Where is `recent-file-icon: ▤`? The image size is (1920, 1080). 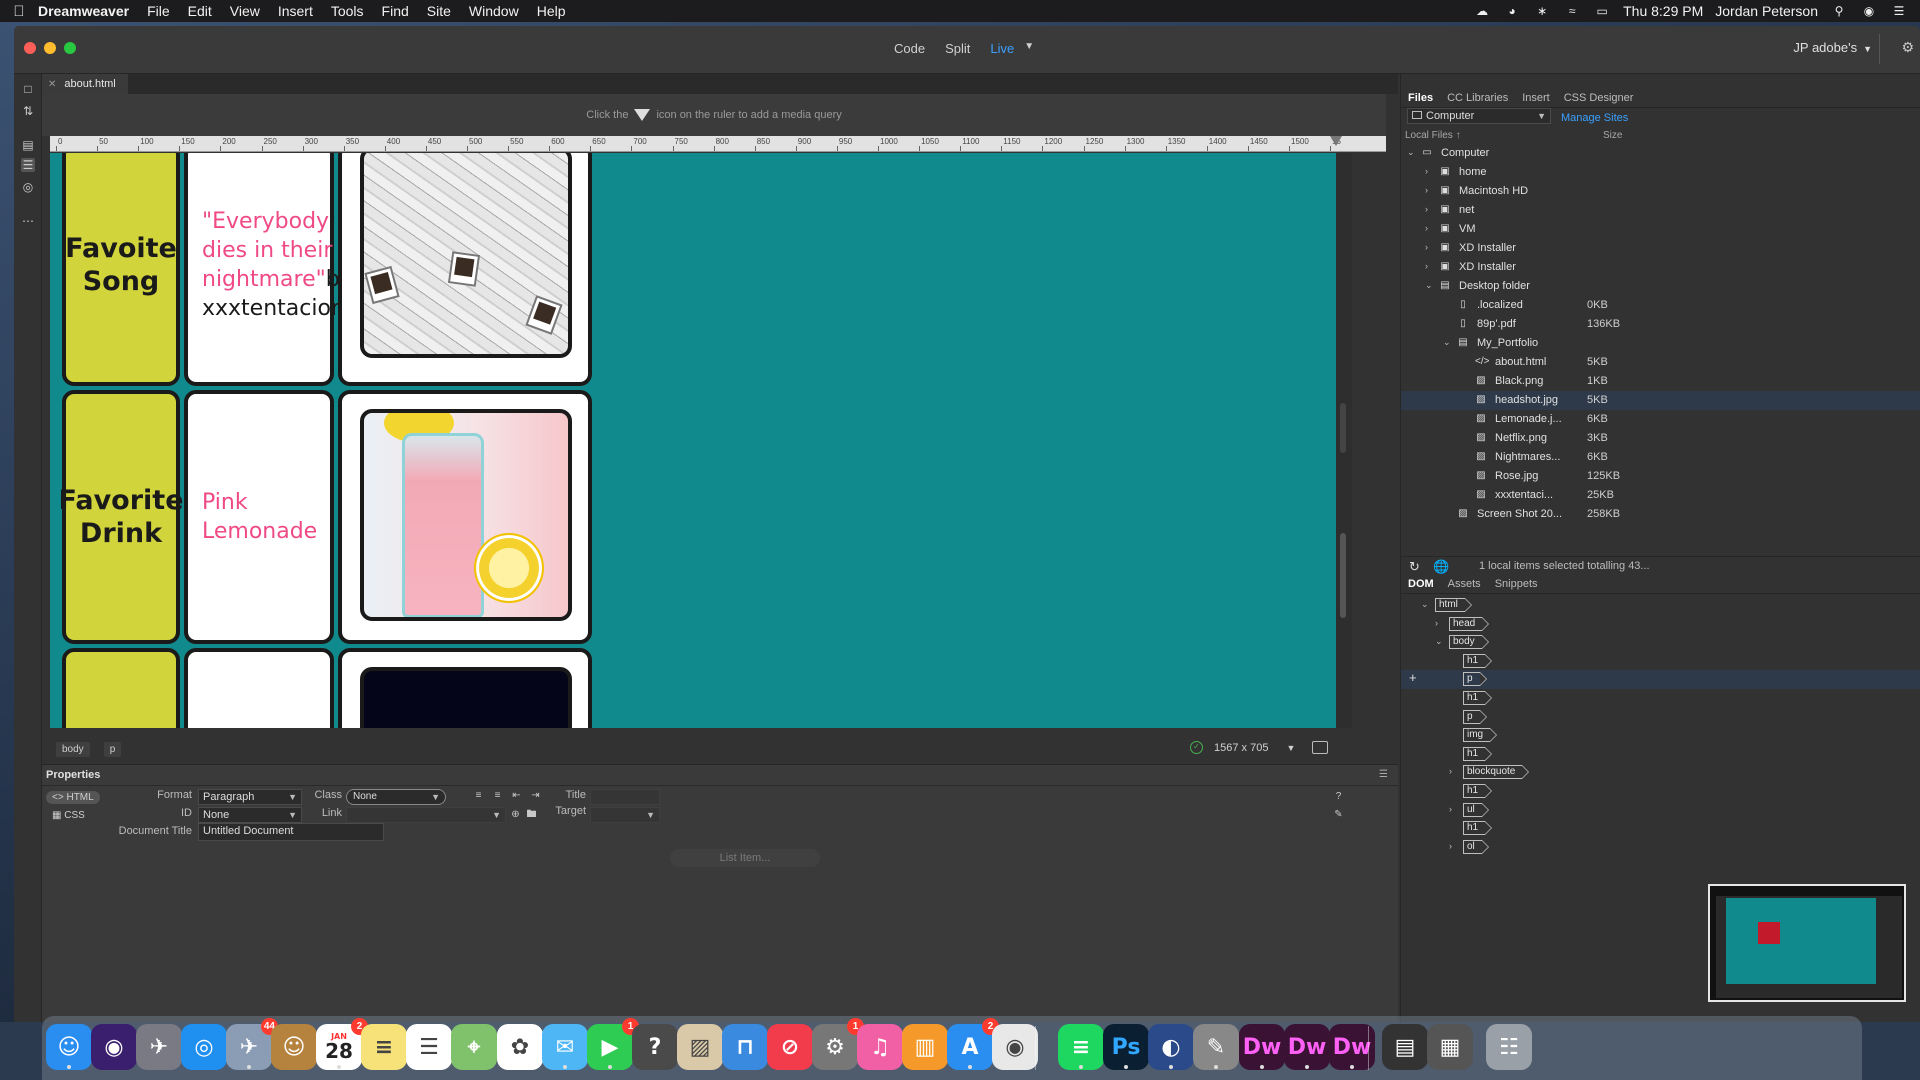 recent-file-icon: ▤ is located at coordinates (1405, 1047).